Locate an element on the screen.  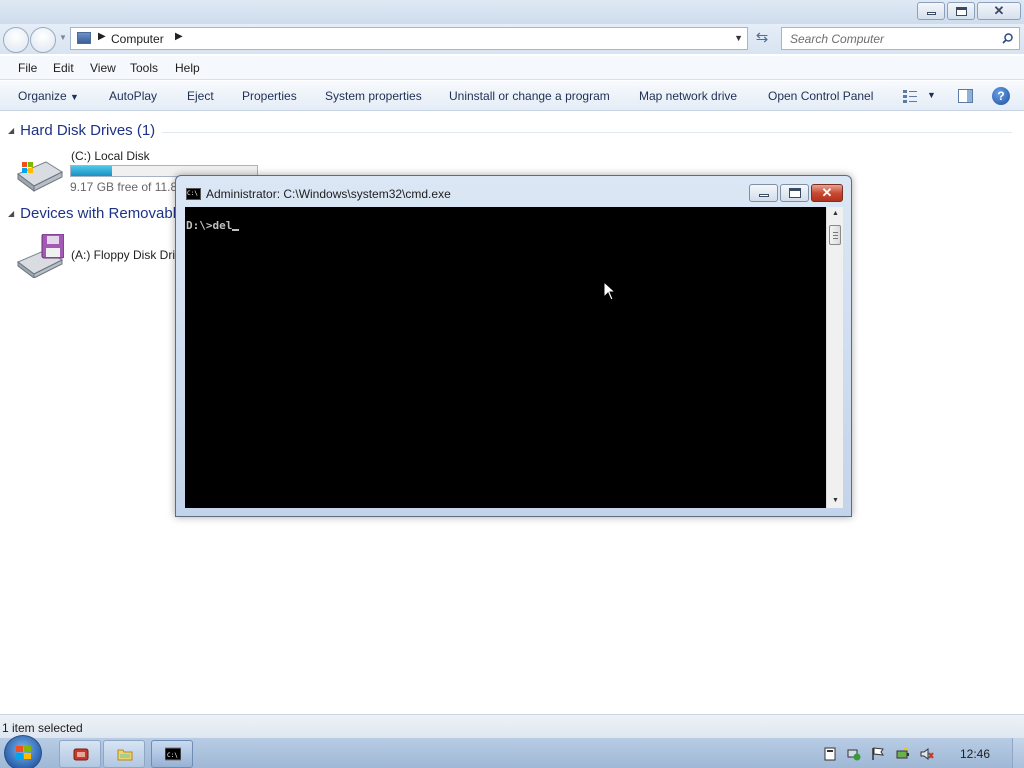
group-title: Hard Disk Drives (1) is located at coordinates (88, 130).